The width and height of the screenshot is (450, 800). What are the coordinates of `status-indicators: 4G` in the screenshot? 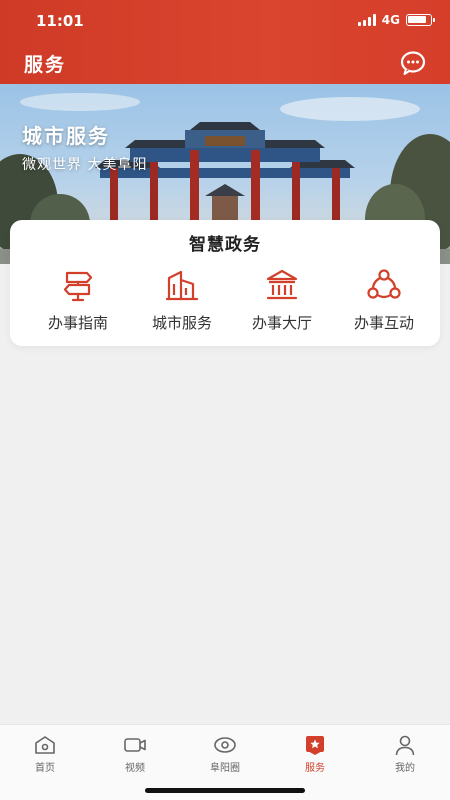 It's located at (396, 20).